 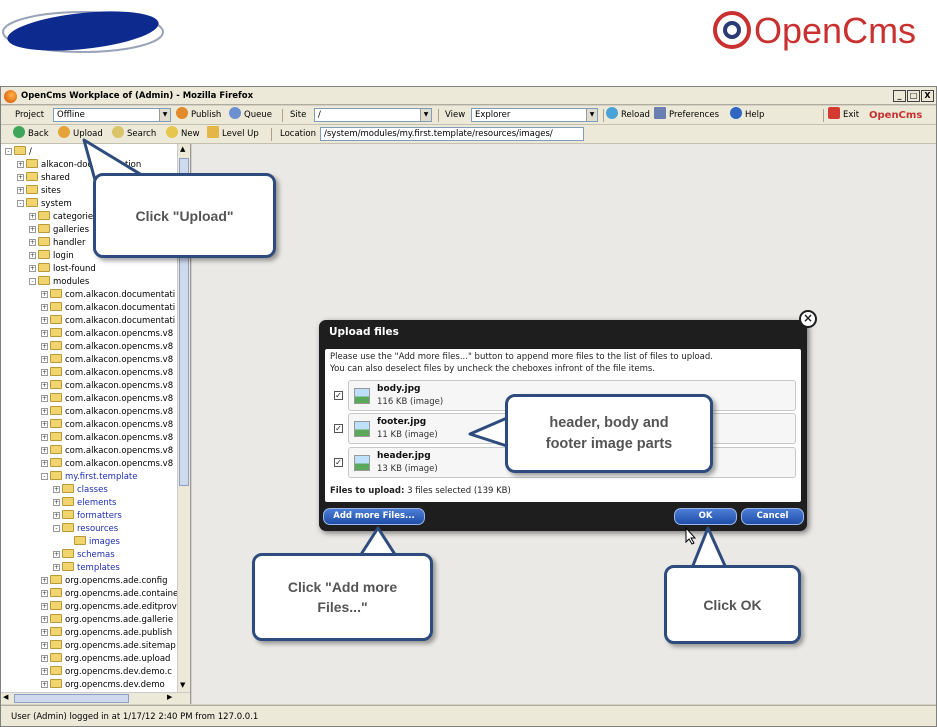 I want to click on callout-click-ok: Click OK, so click(x=732, y=604).